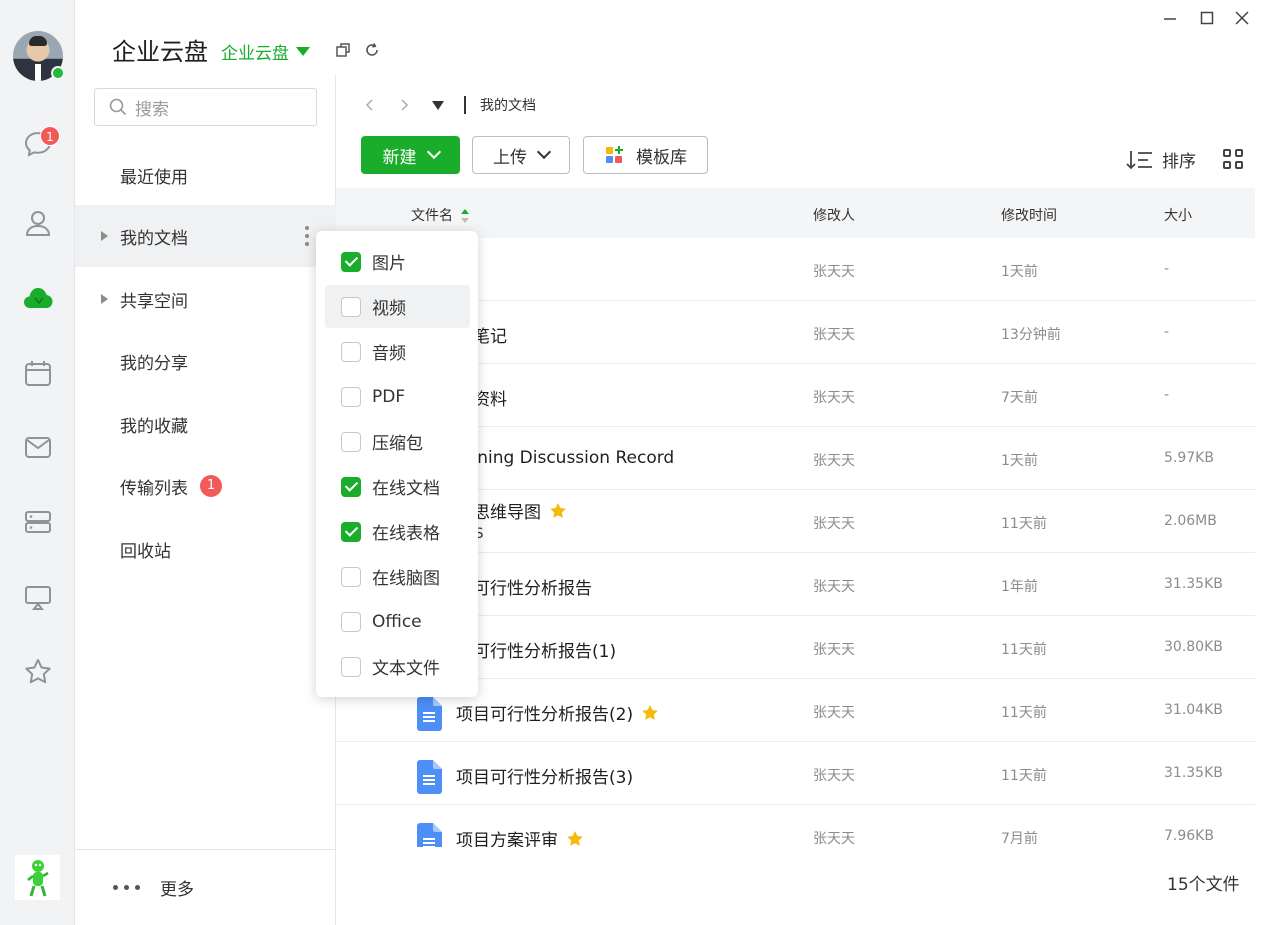 Image resolution: width=1265 pixels, height=925 pixels. I want to click on filter-item-online-doc: 在线文档, so click(397, 486).